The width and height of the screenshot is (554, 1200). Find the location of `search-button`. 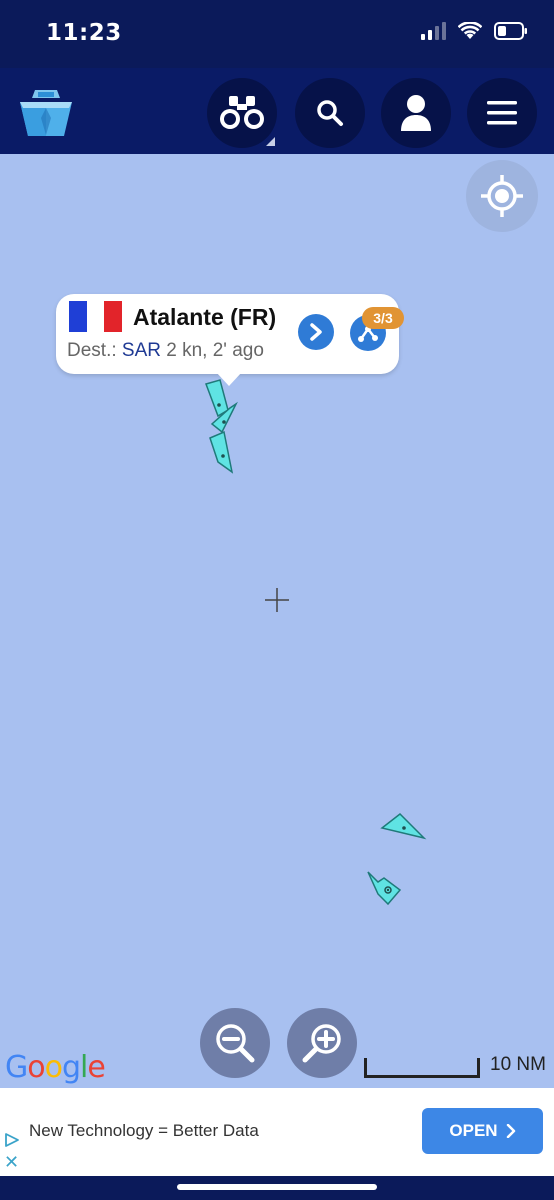

search-button is located at coordinates (330, 113).